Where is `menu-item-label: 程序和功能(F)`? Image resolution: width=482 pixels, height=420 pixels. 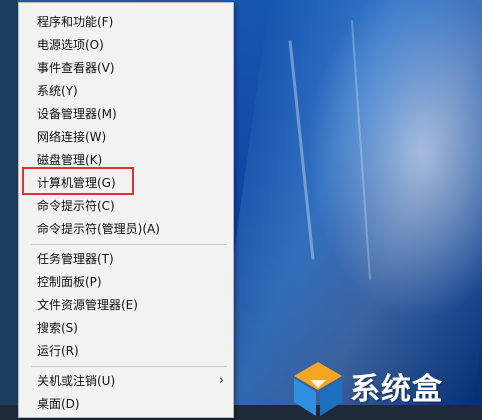
menu-item-label: 程序和功能(F) is located at coordinates (75, 22).